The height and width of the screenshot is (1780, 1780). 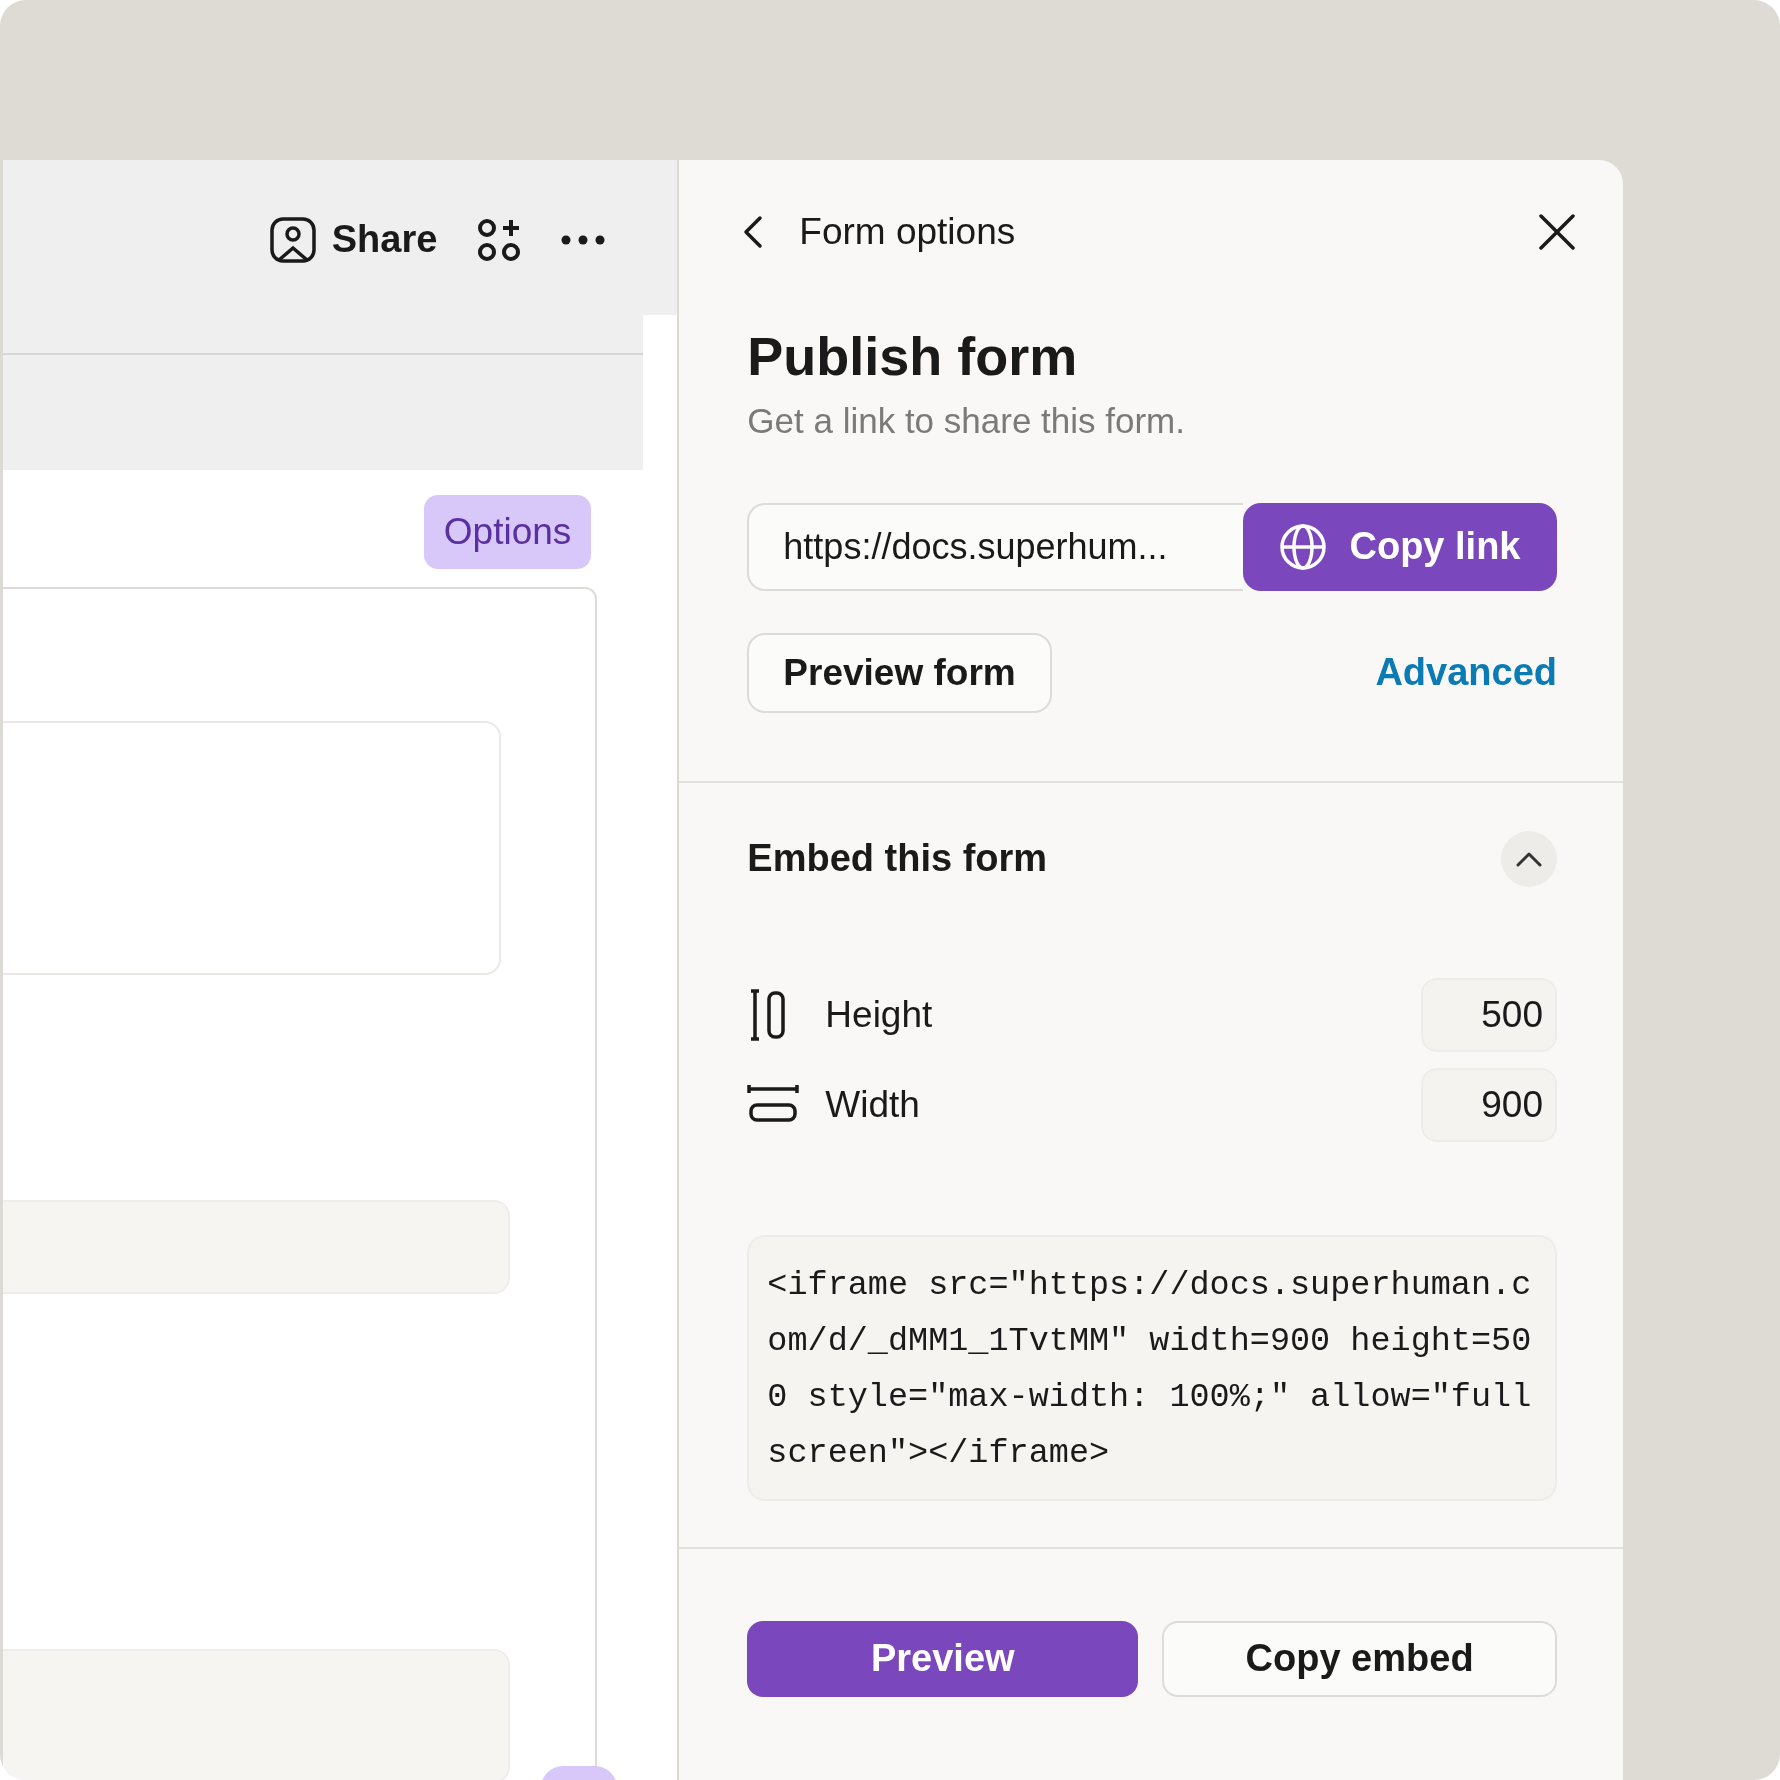 What do you see at coordinates (899, 672) in the screenshot?
I see `preview-form-button: Preview form` at bounding box center [899, 672].